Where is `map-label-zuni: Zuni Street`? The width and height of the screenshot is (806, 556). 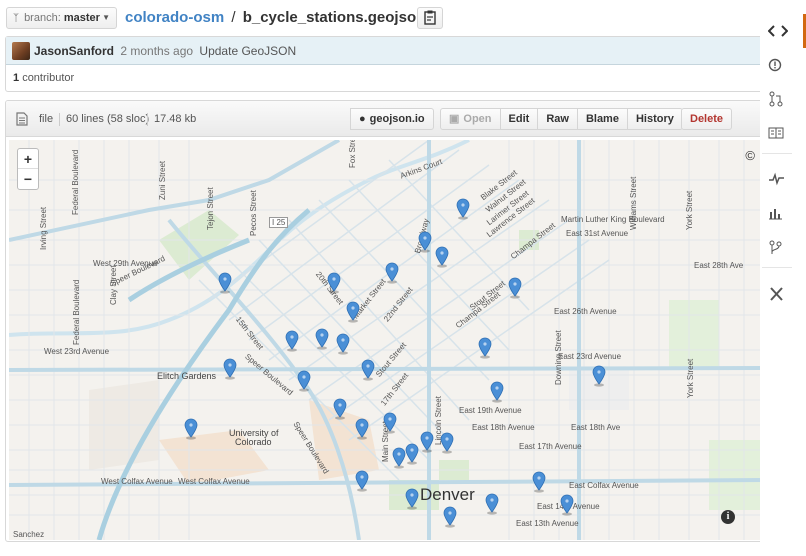
map-label-zuni: Zuni Street is located at coordinates (162, 180).